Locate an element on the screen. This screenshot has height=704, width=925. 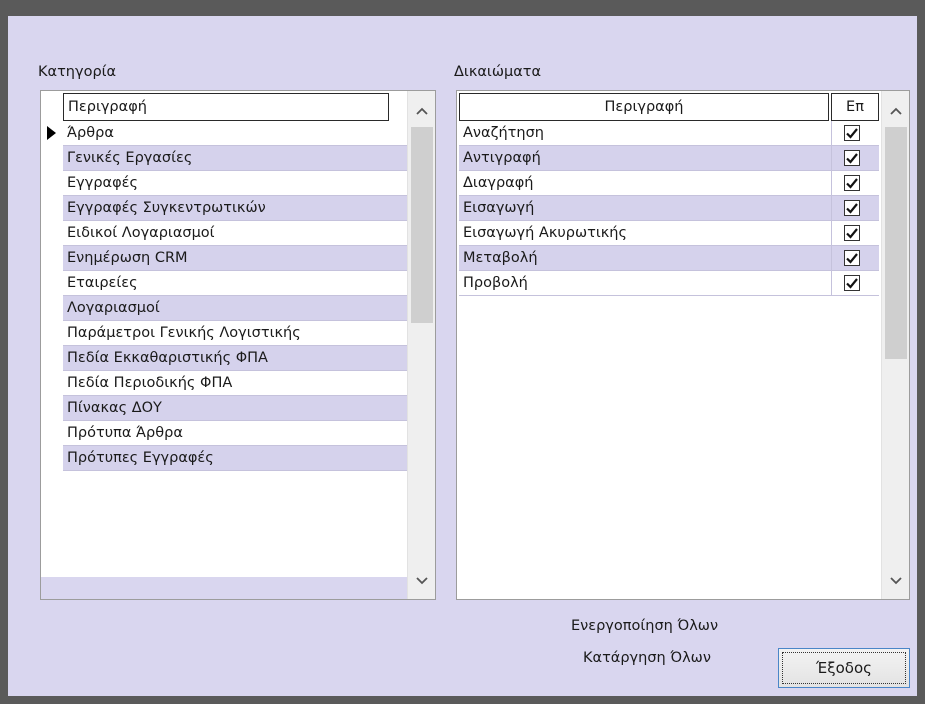
disable-all-button: Κατάργηση Όλων is located at coordinates (647, 658).